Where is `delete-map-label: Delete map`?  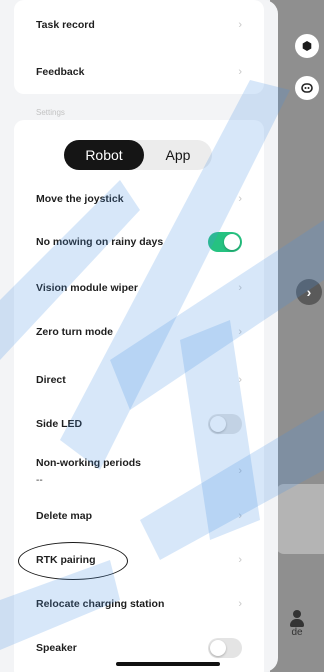 delete-map-label: Delete map is located at coordinates (64, 516).